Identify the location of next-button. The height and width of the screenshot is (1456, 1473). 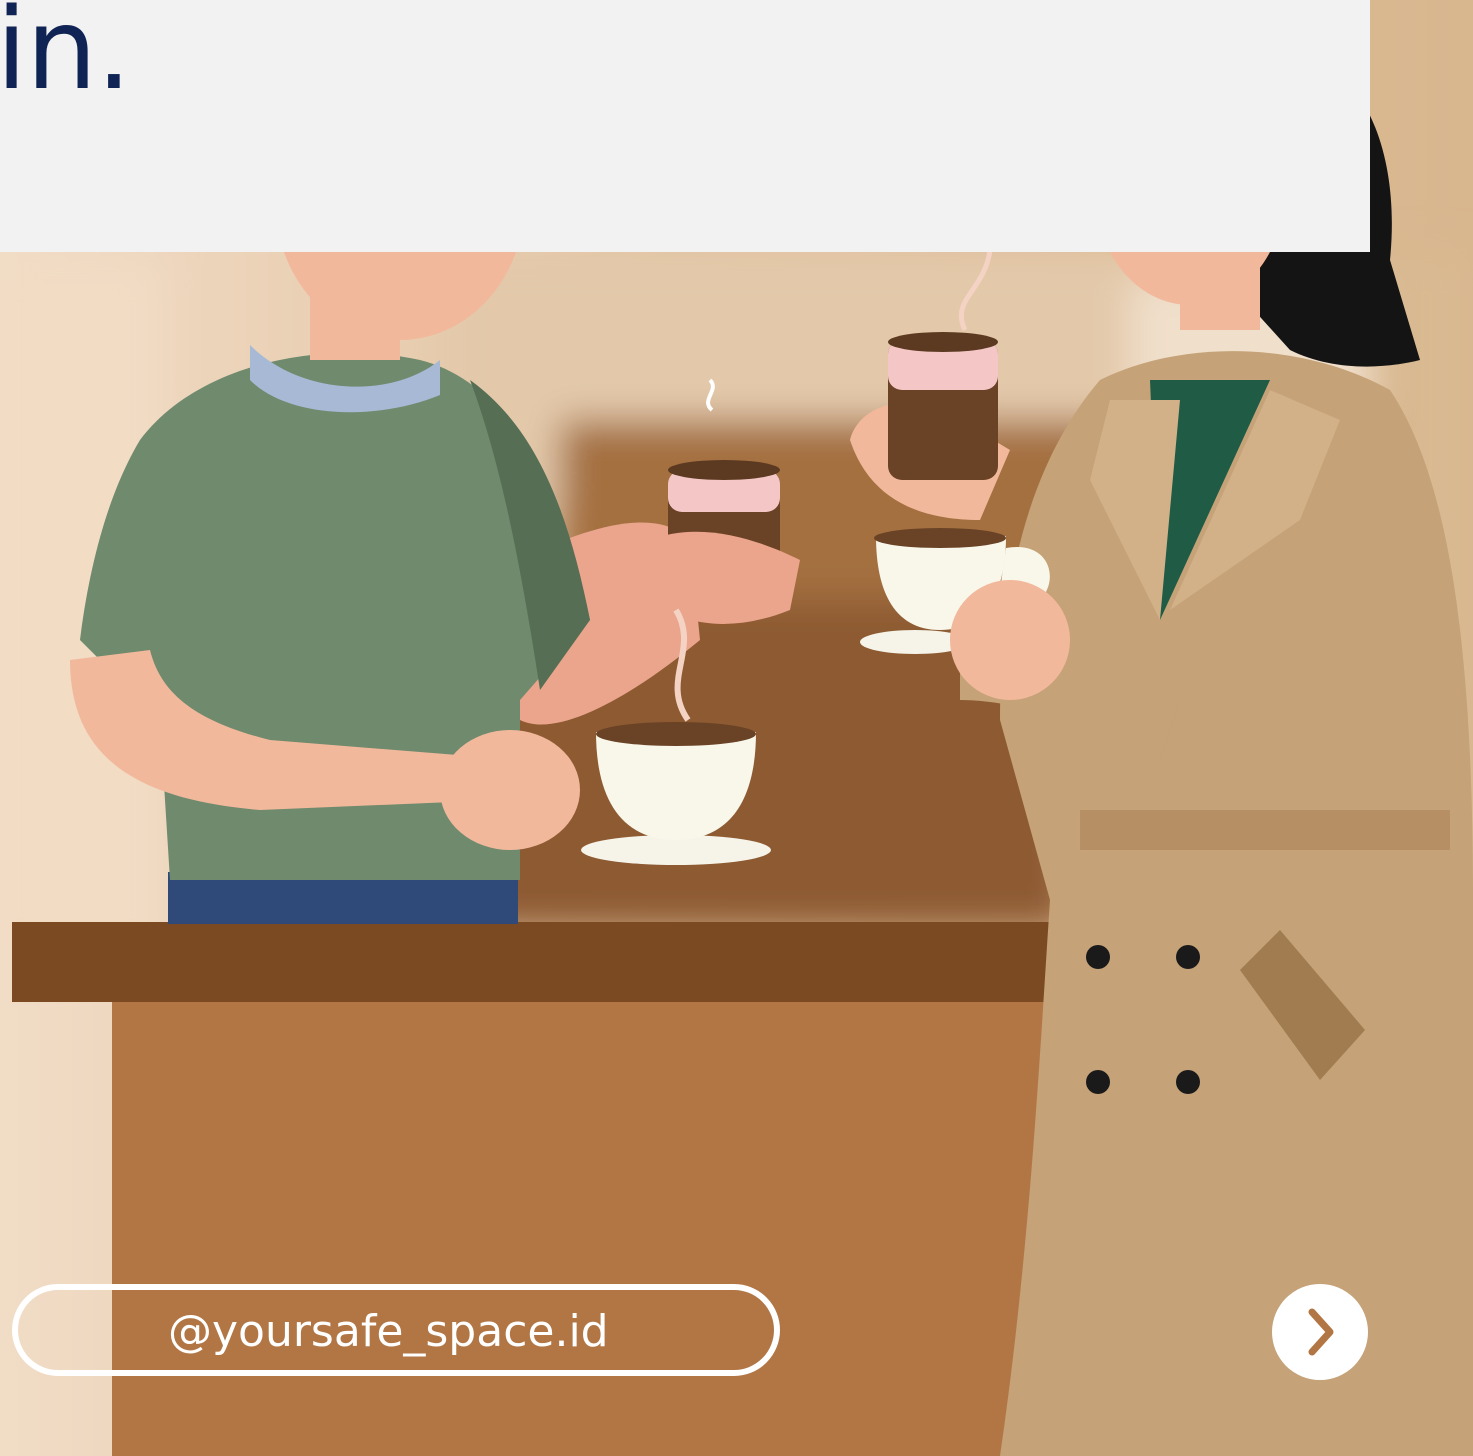
(1320, 1332).